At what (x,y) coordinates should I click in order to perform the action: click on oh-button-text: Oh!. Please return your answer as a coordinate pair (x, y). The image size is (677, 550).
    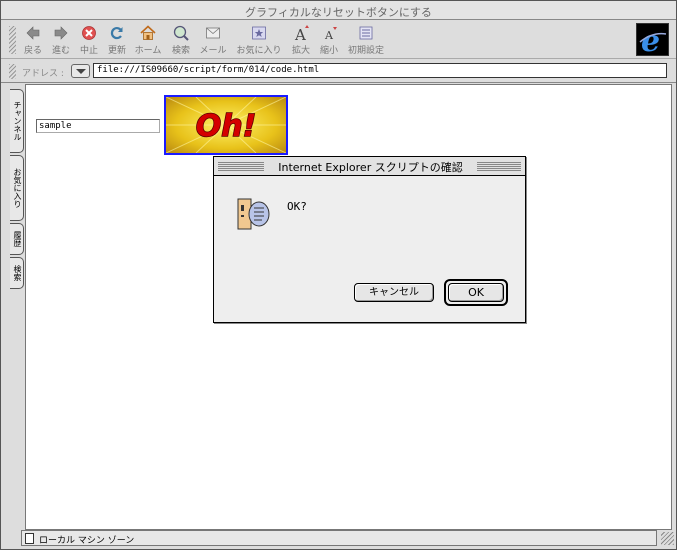
    Looking at the image, I should click on (226, 126).